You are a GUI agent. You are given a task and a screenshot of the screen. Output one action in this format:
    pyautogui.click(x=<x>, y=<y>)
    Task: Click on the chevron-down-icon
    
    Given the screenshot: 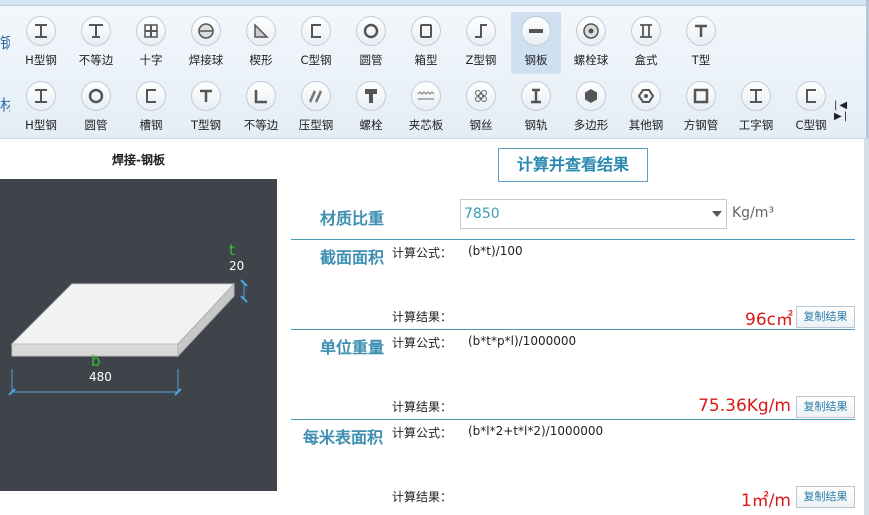 What is the action you would take?
    pyautogui.click(x=717, y=214)
    